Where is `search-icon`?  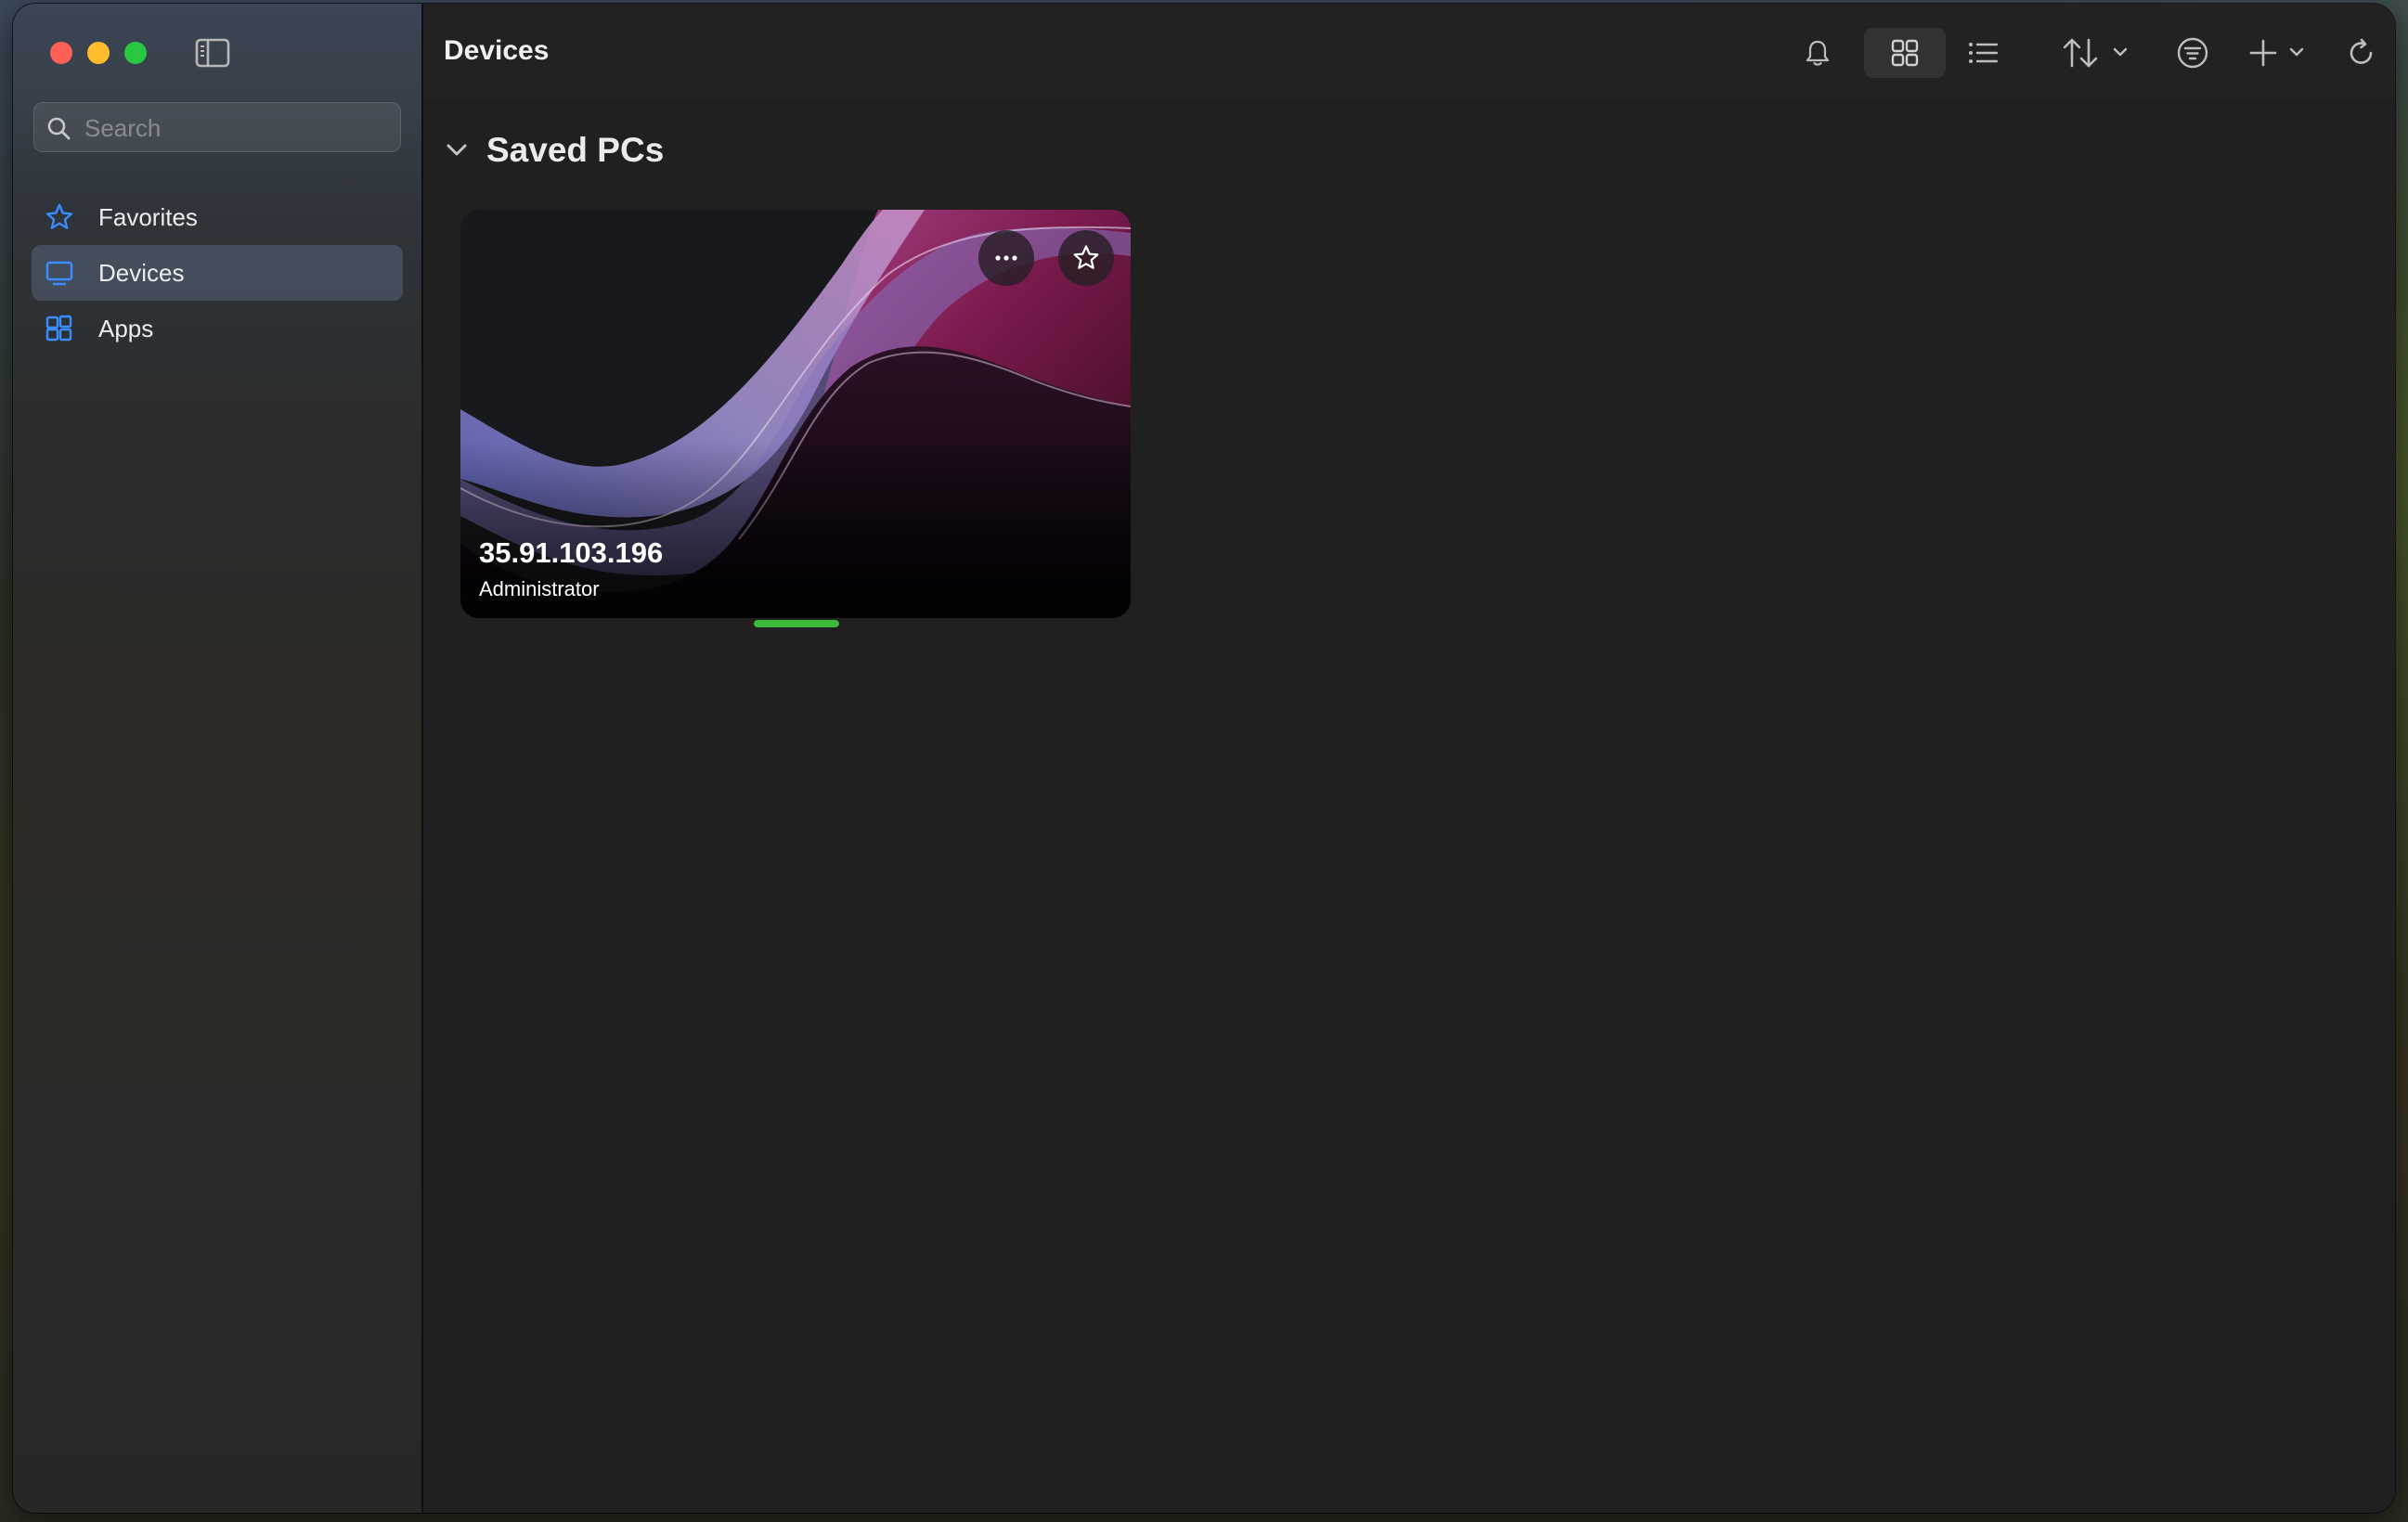
search-icon is located at coordinates (59, 128).